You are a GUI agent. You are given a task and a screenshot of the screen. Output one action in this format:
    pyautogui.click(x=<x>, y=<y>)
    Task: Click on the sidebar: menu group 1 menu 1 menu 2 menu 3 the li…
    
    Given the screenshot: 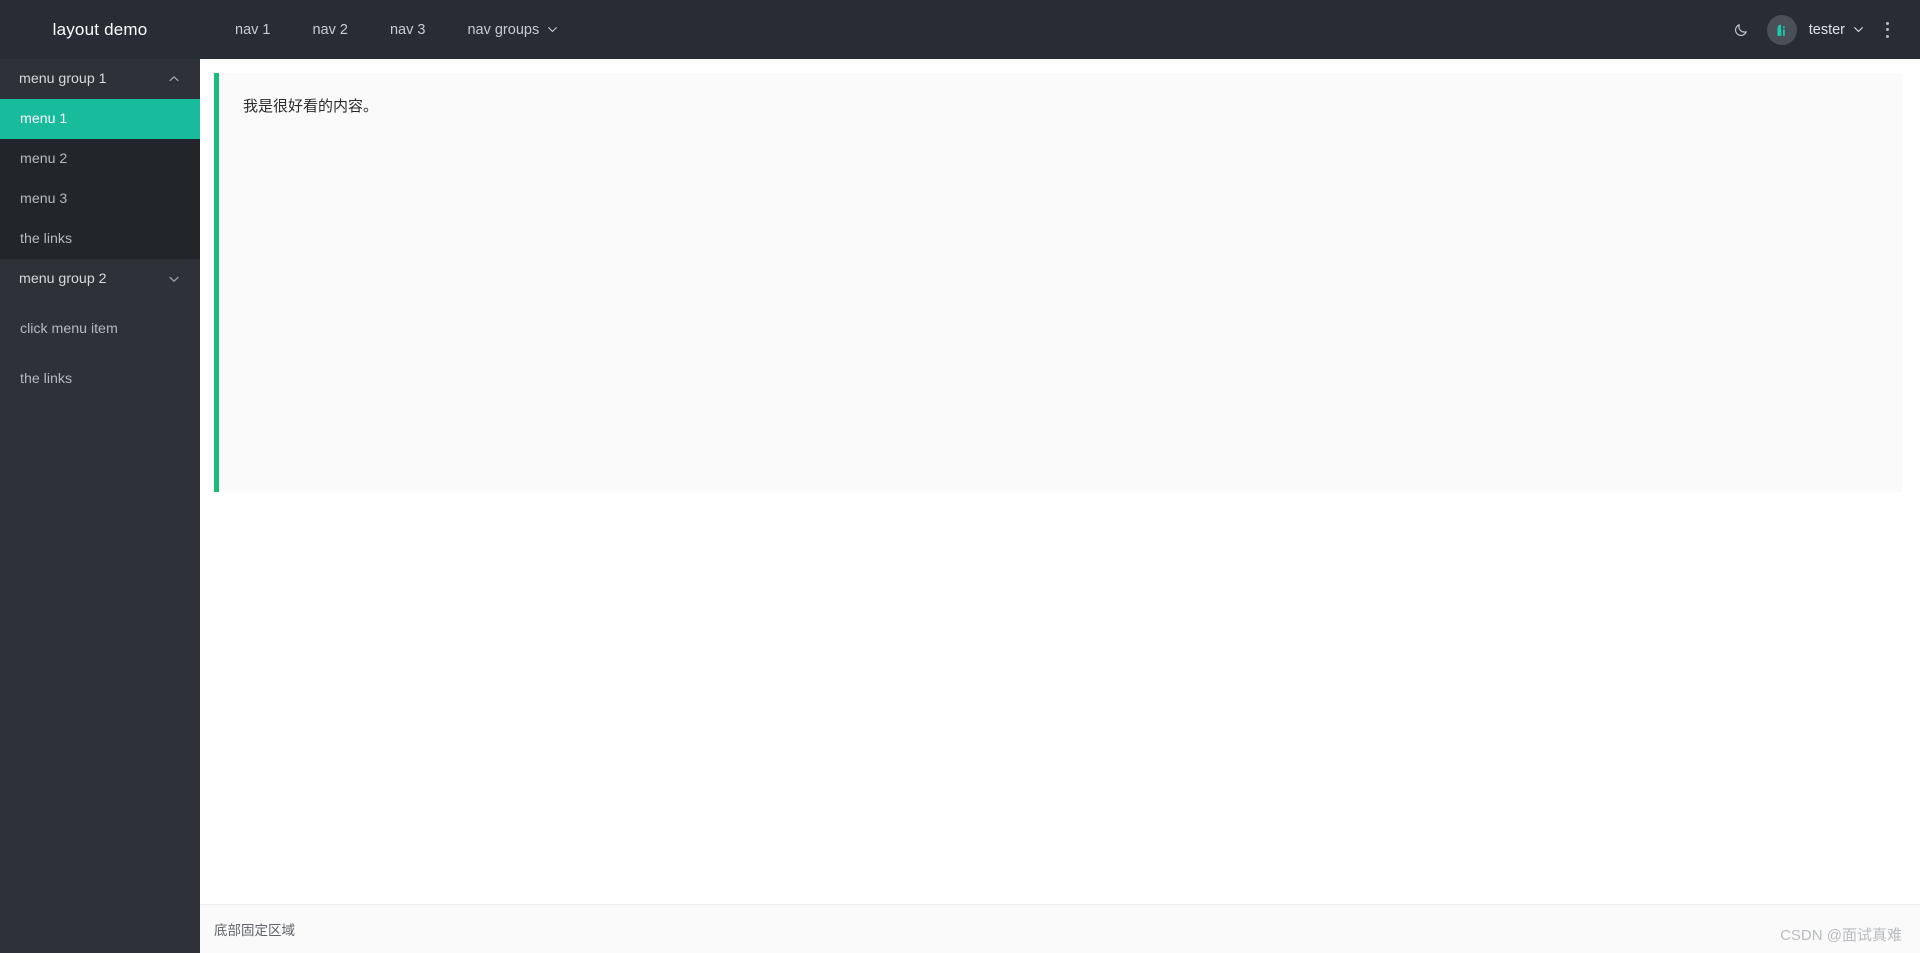 What is the action you would take?
    pyautogui.click(x=100, y=506)
    